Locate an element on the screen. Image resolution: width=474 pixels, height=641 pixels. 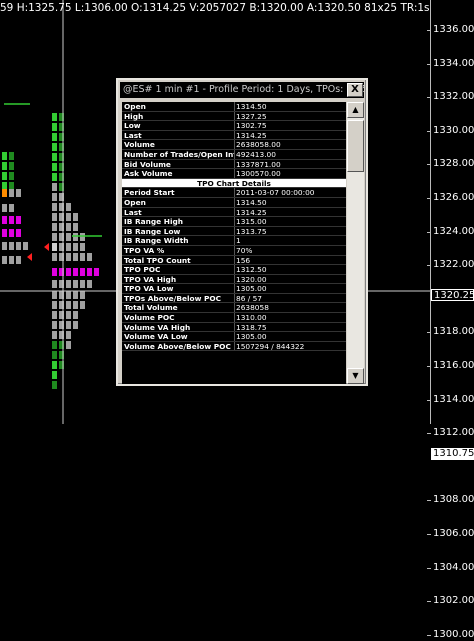
row-value: 1507294 / 844322 is located at coordinates (270, 346).